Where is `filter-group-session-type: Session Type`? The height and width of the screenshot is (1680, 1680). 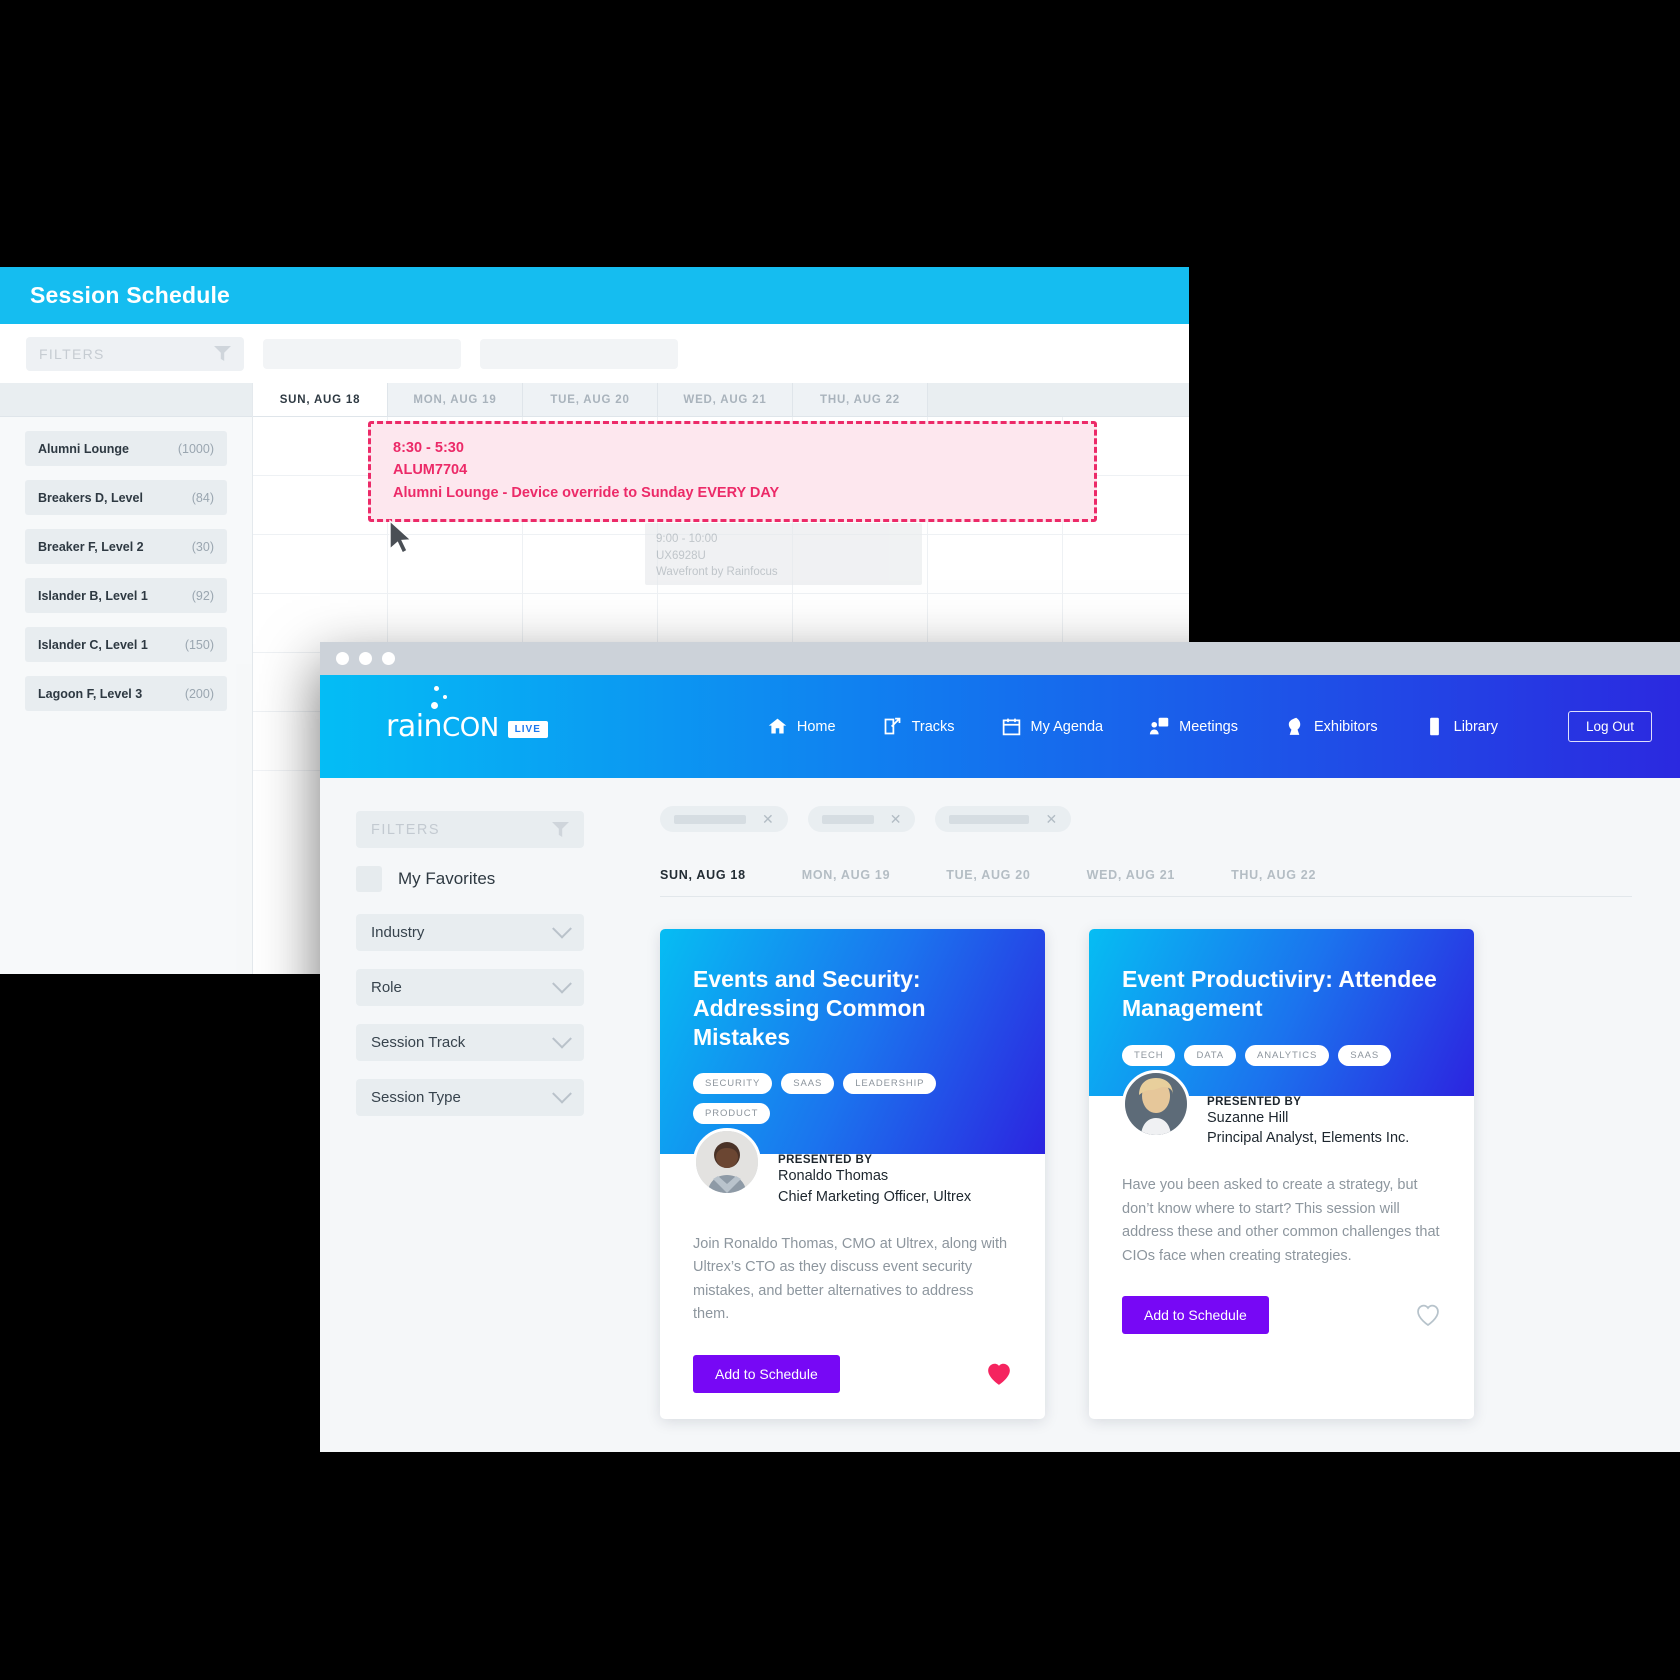 filter-group-session-type: Session Type is located at coordinates (470, 1097).